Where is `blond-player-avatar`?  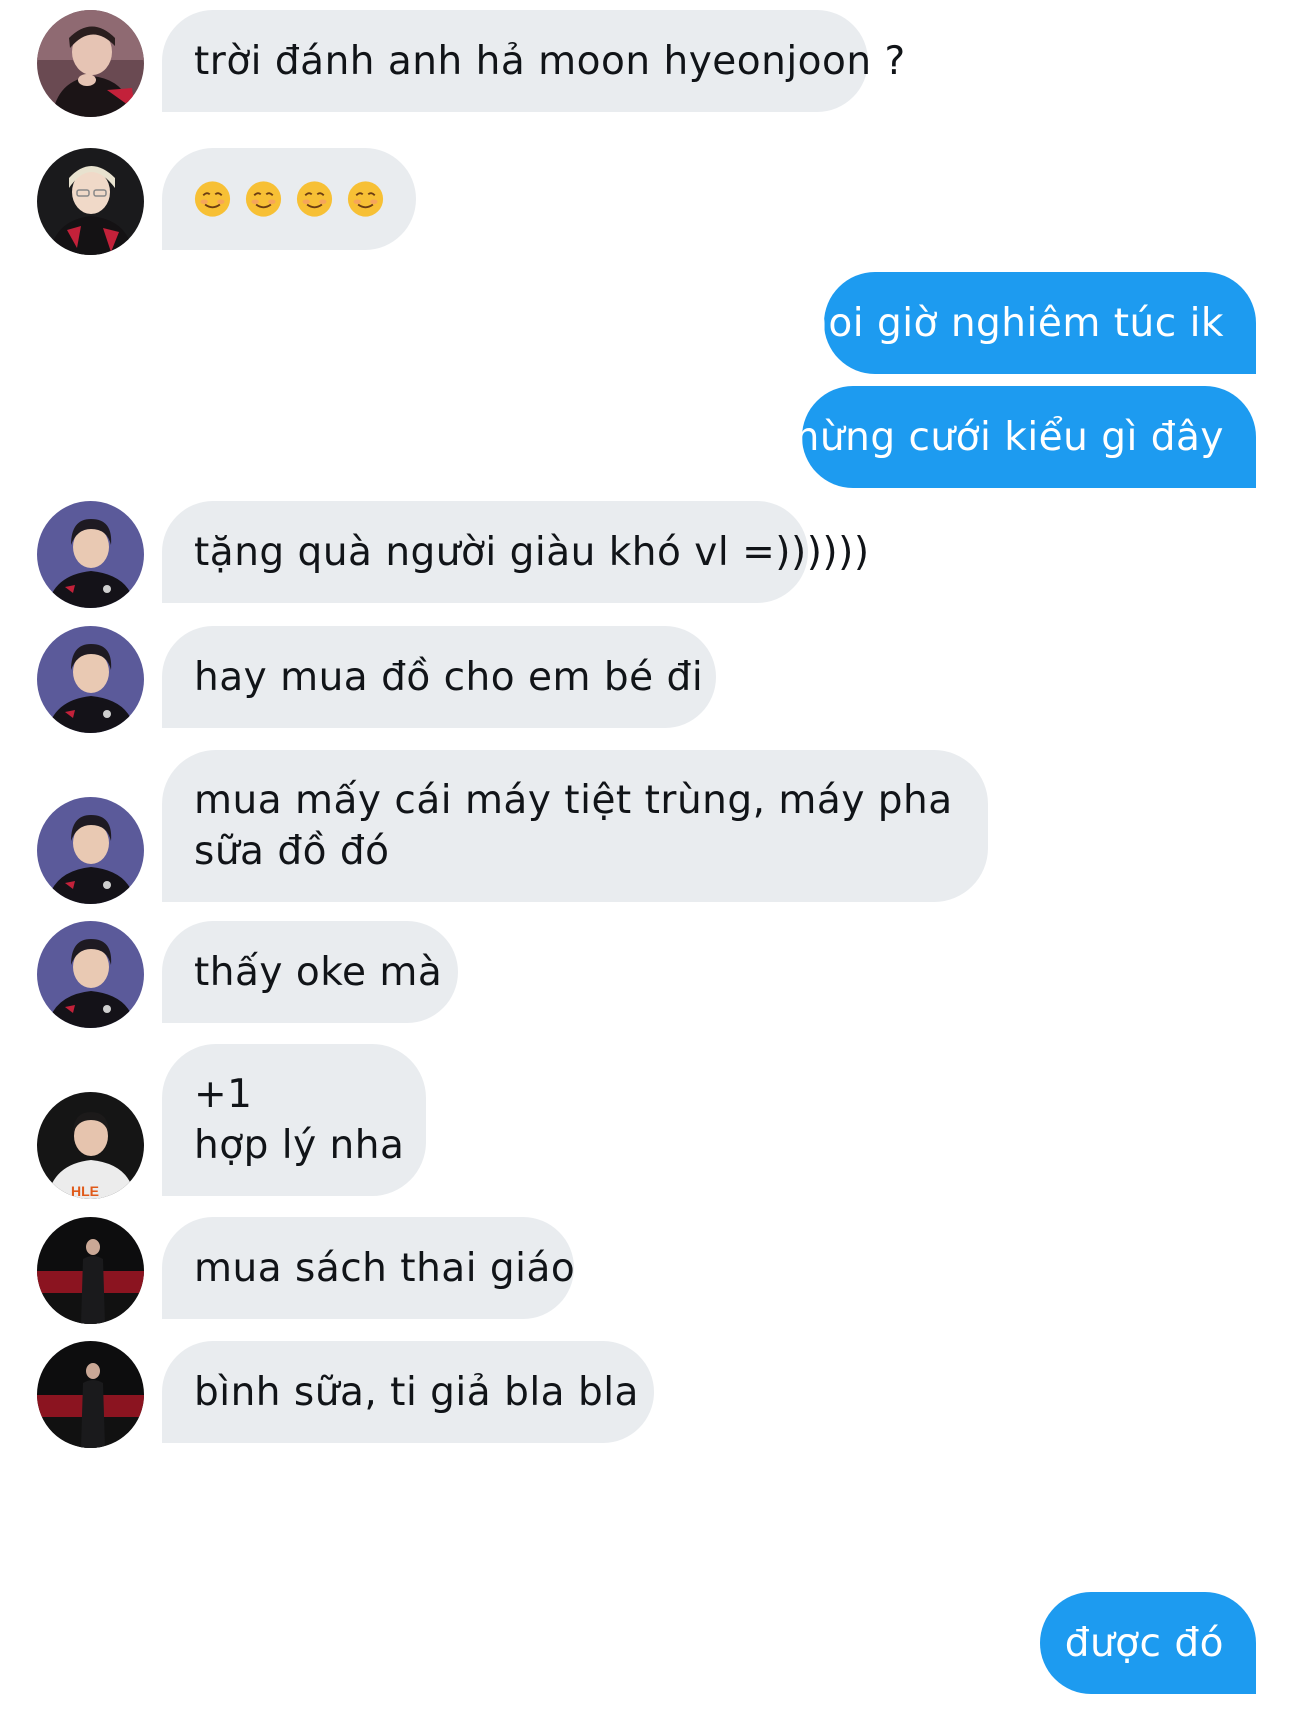
blond-player-avatar is located at coordinates (90, 201).